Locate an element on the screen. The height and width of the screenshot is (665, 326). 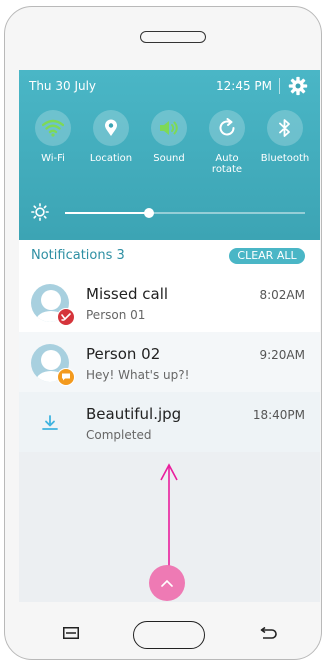
download-icon is located at coordinates (50, 422).